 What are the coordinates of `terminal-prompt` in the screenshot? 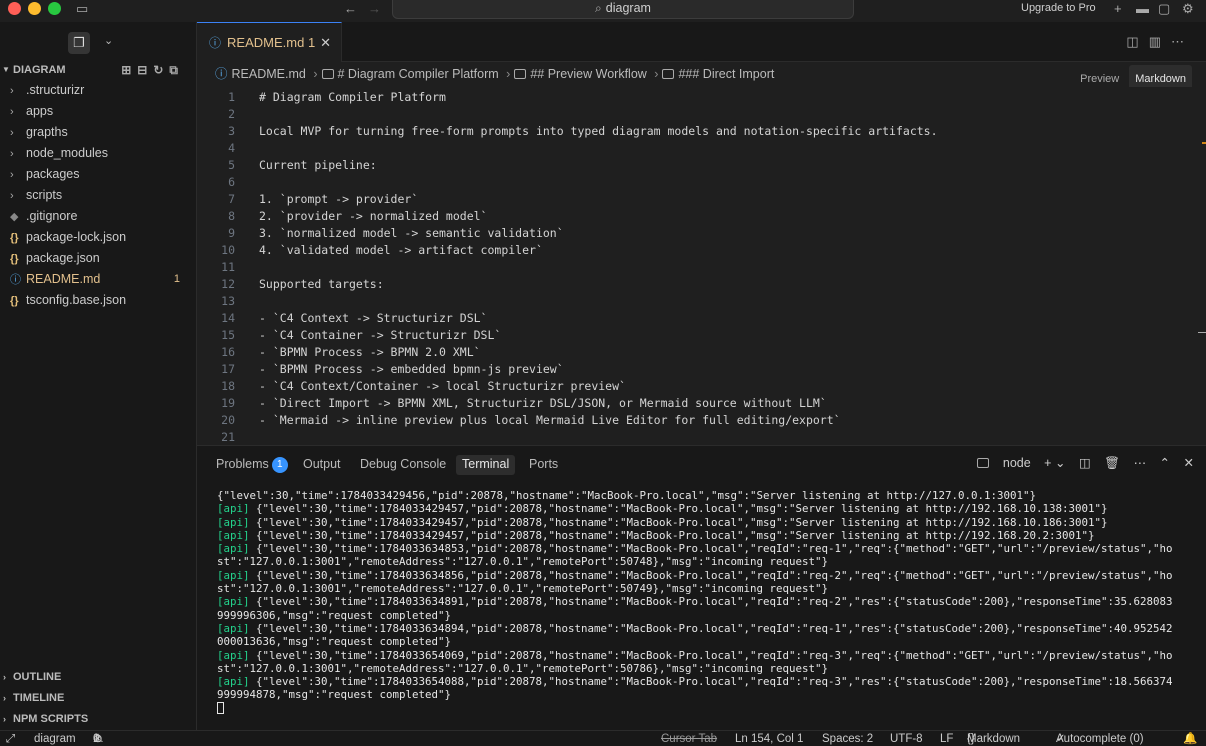 It's located at (707, 708).